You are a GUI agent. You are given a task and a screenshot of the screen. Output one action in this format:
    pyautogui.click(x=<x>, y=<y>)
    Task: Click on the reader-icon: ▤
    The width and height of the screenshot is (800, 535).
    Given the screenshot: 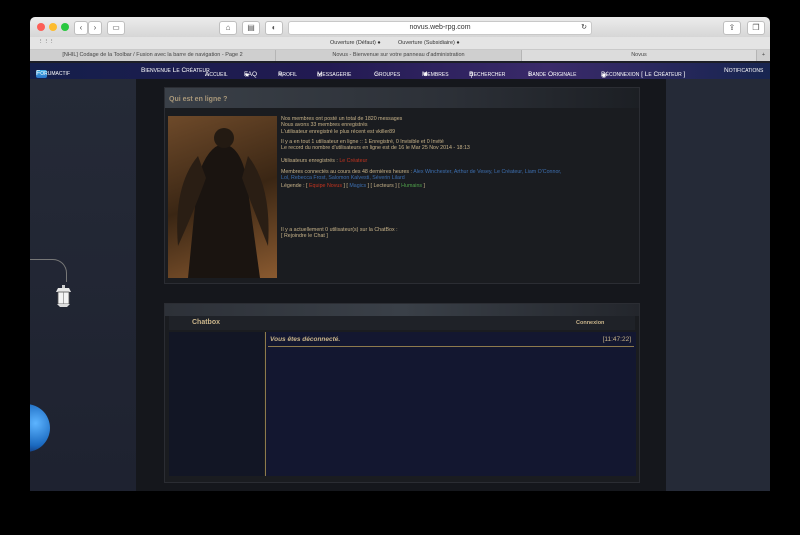 What is the action you would take?
    pyautogui.click(x=251, y=27)
    